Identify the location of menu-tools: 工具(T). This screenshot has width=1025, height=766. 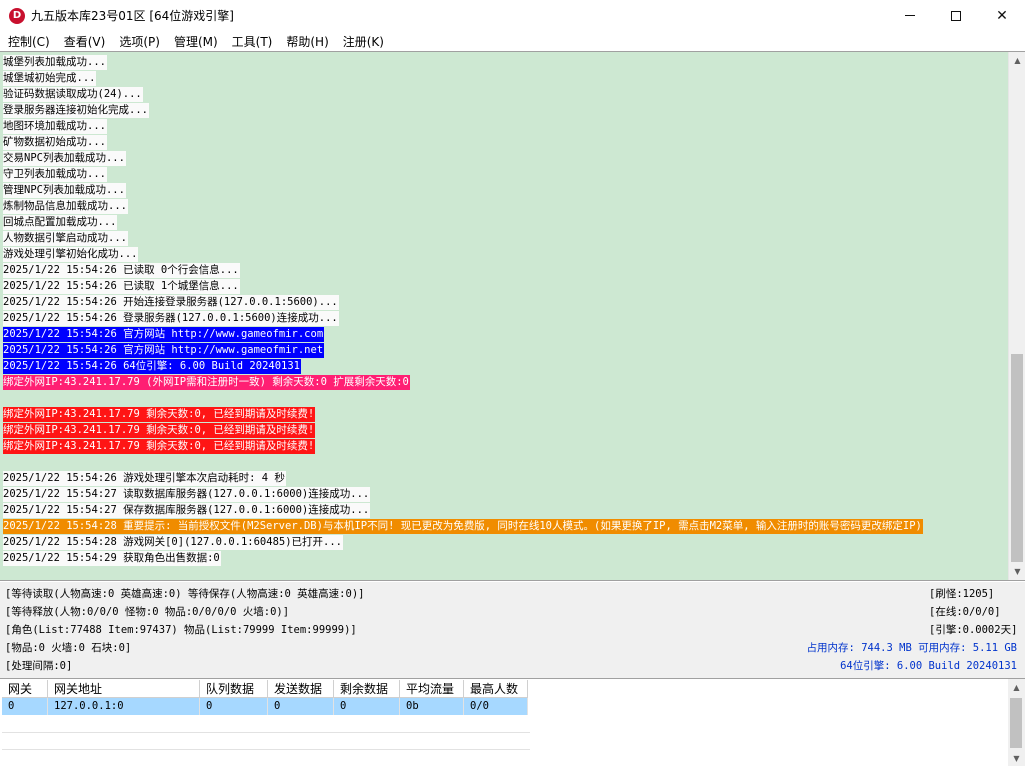
(252, 41).